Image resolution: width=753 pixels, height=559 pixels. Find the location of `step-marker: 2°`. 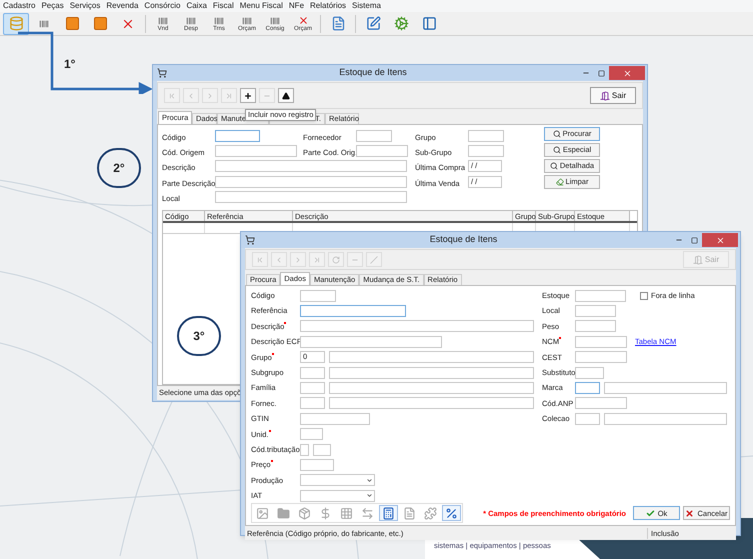

step-marker: 2° is located at coordinates (119, 168).